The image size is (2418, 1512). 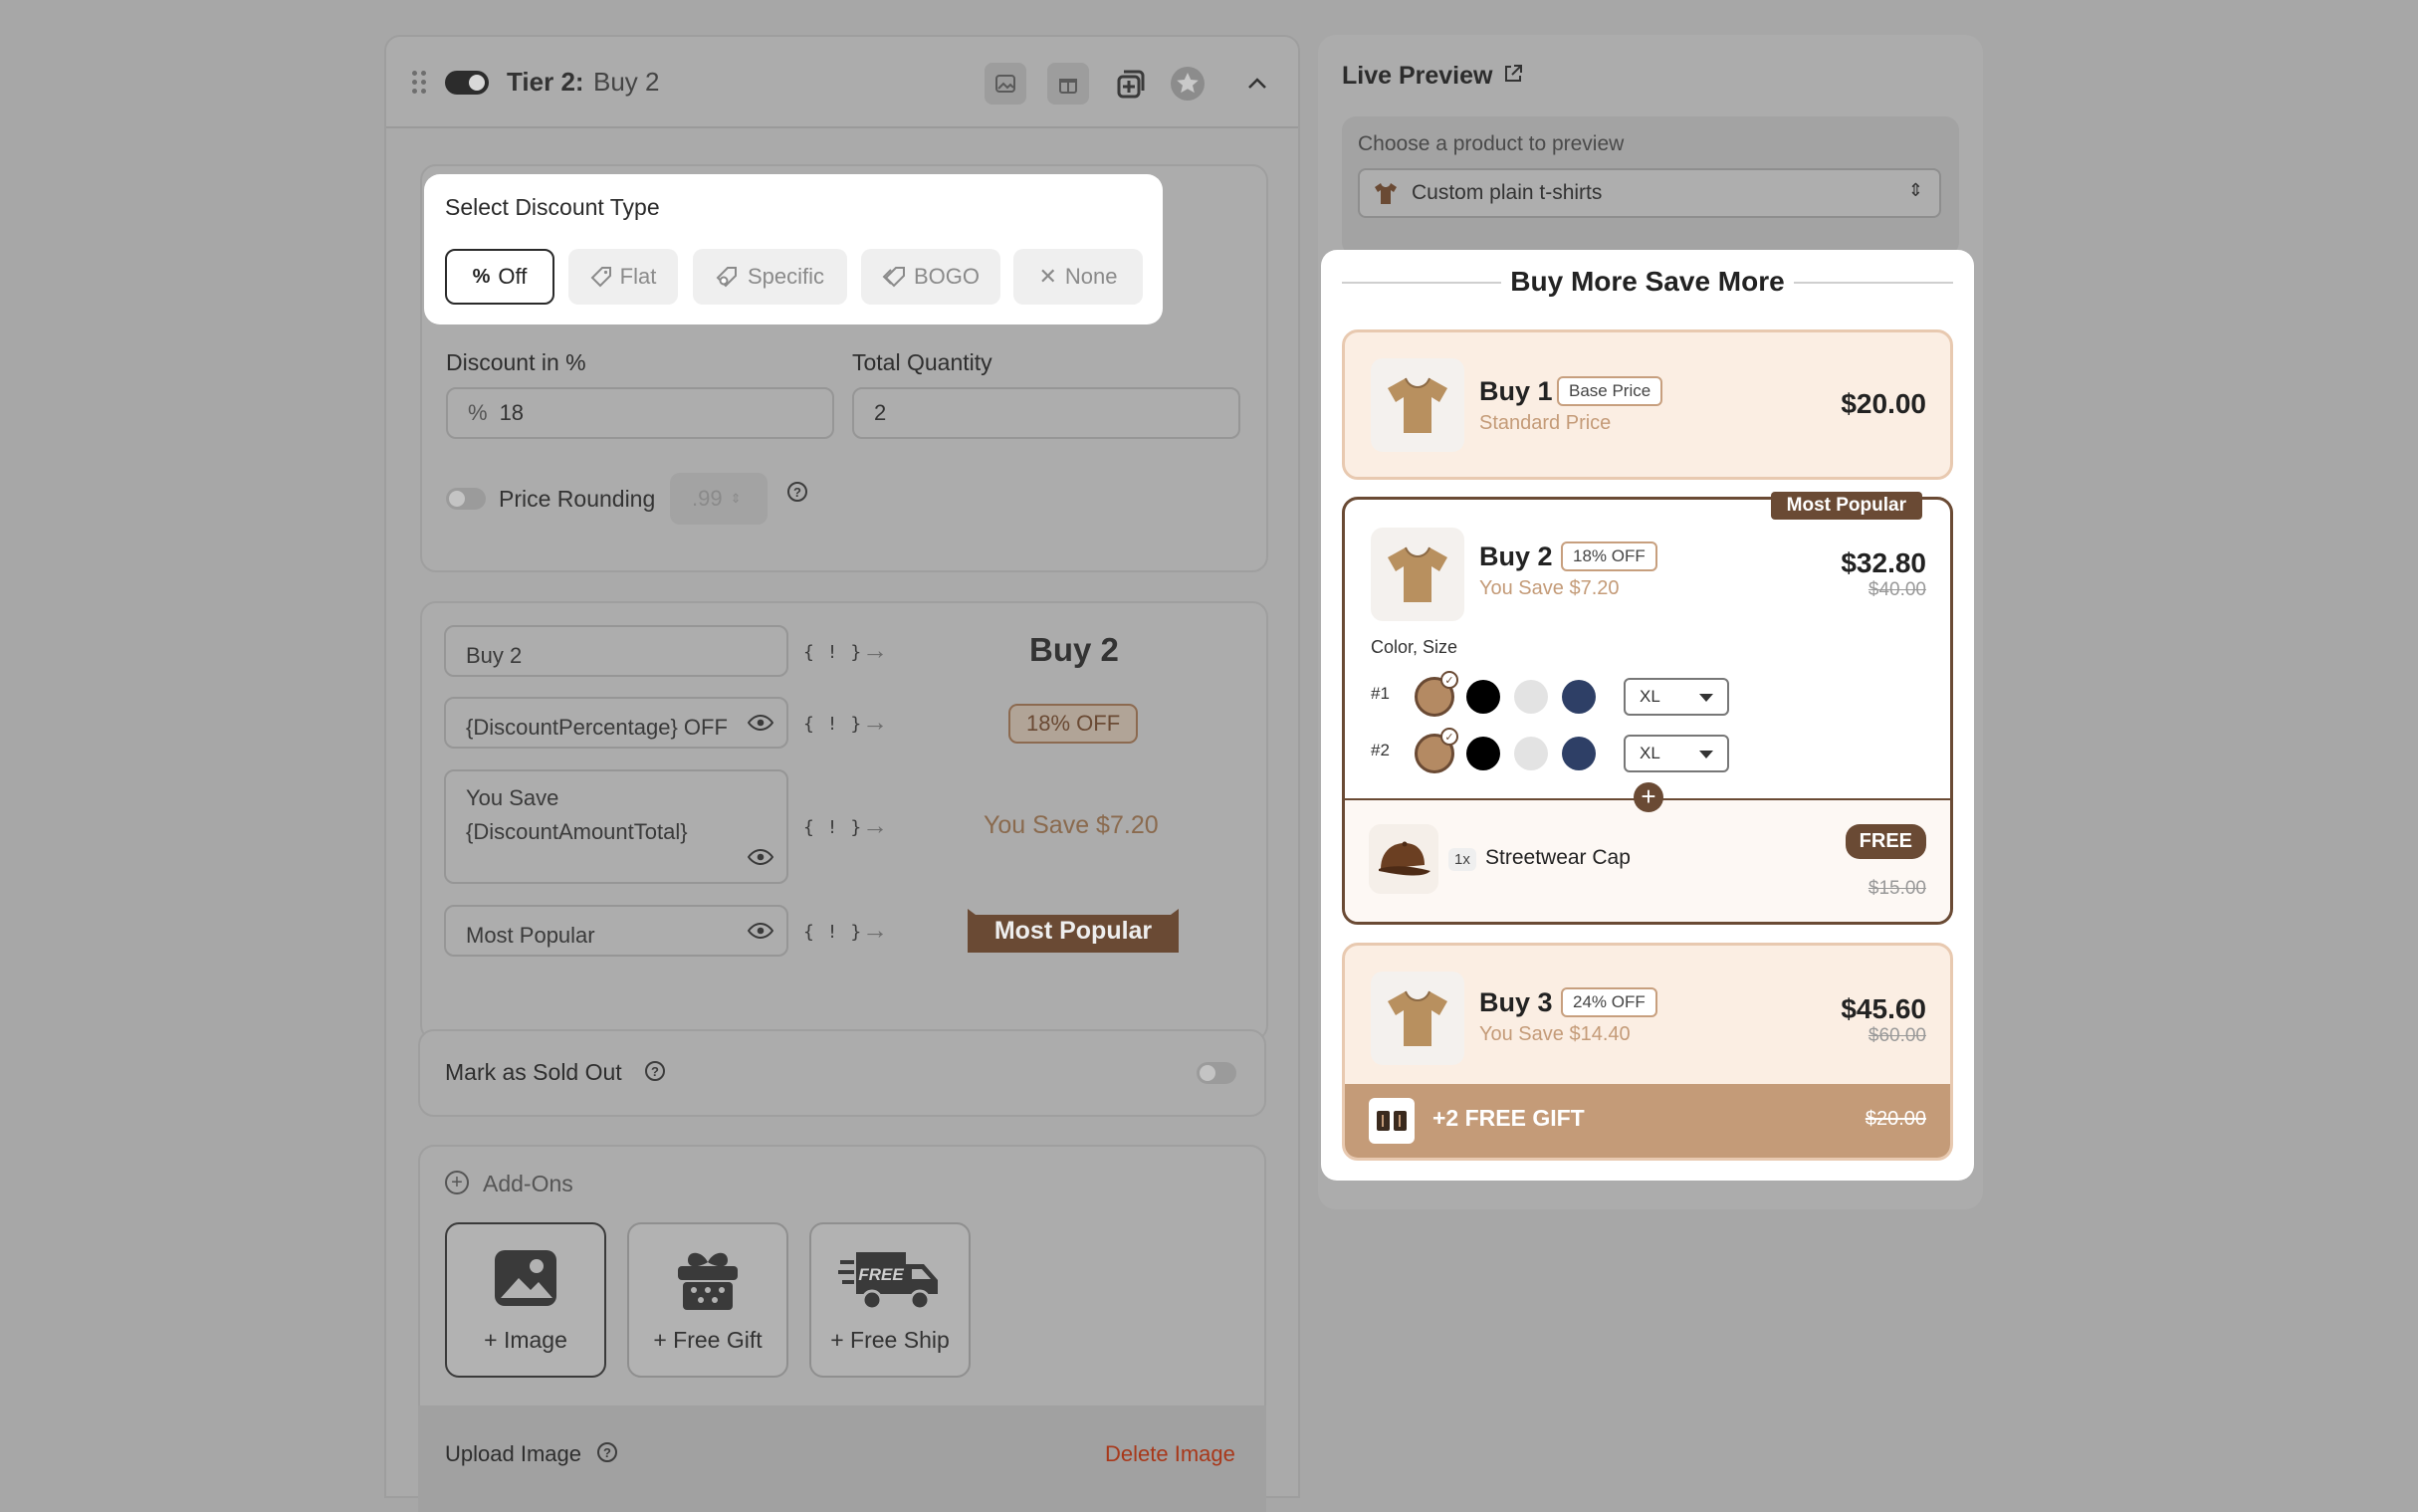 What do you see at coordinates (1513, 74) in the screenshot?
I see `external-link-icon` at bounding box center [1513, 74].